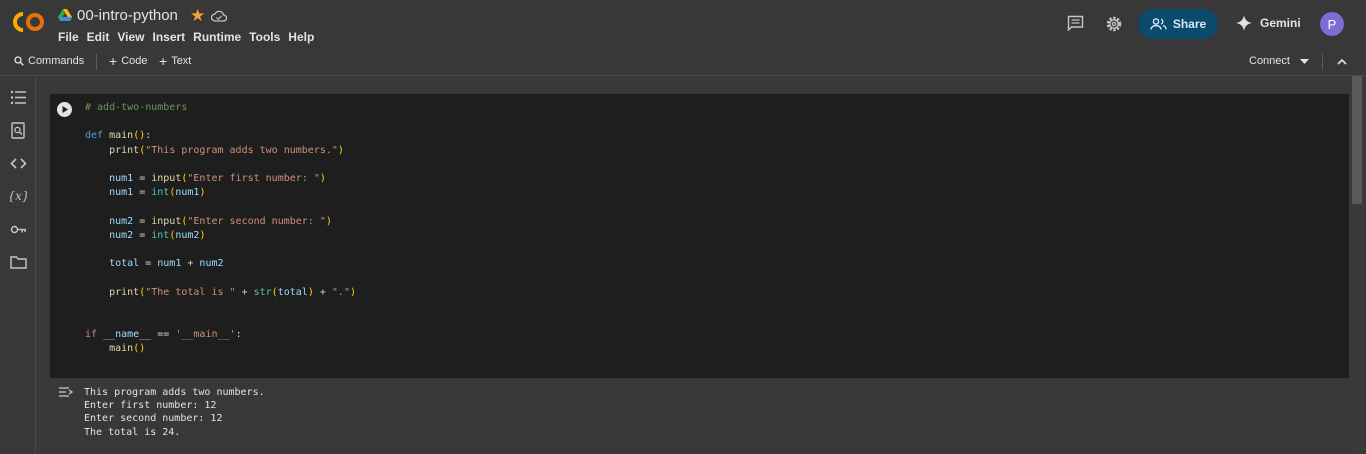 The image size is (1366, 454). Describe the element at coordinates (197, 16) in the screenshot. I see `star-icon: ★` at that location.